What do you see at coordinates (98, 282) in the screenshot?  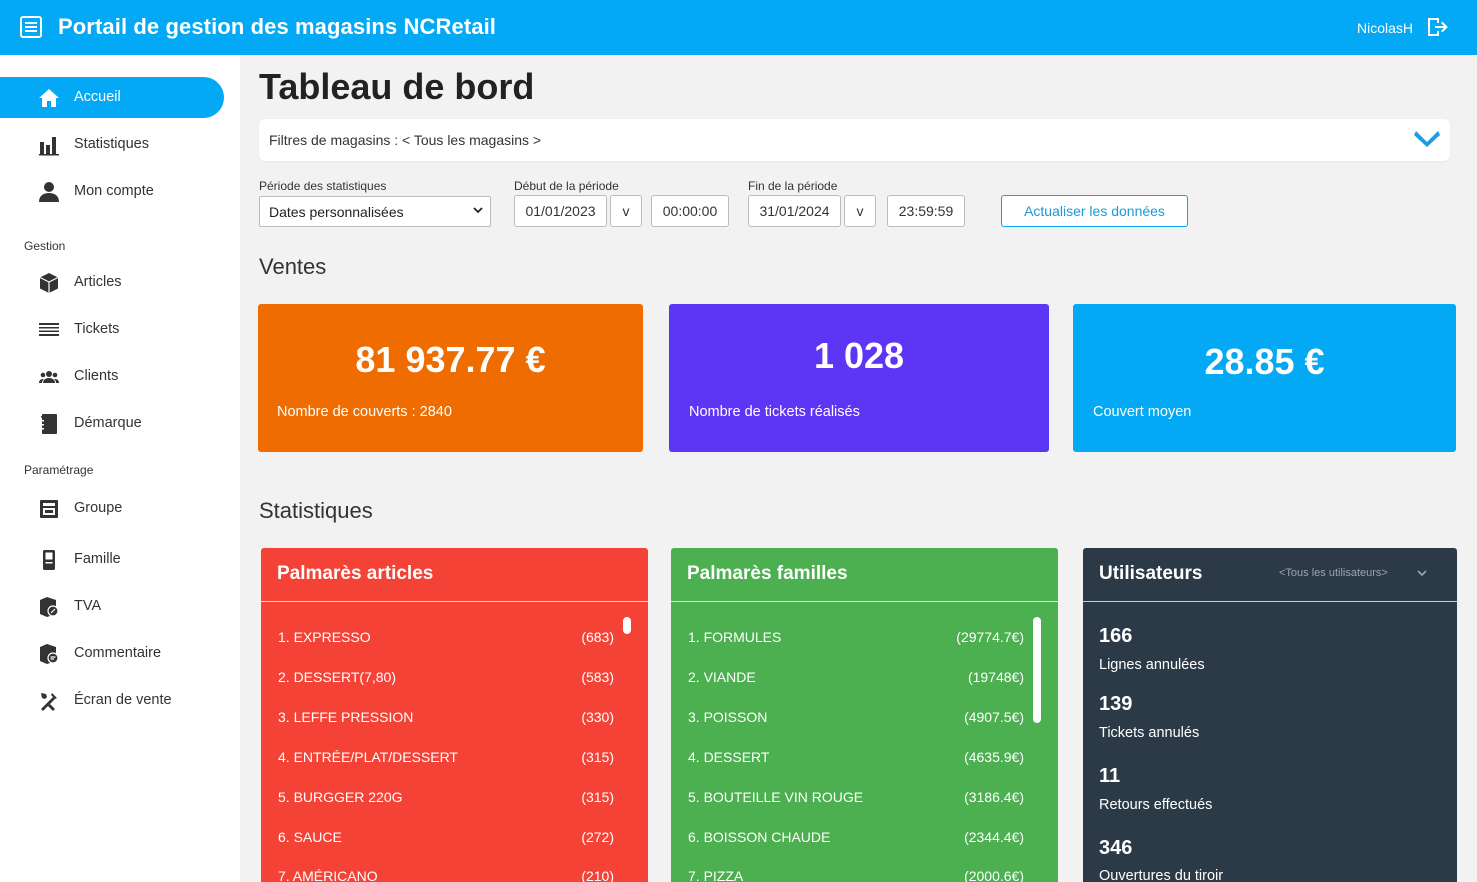 I see `sidebar-item-label: Articles` at bounding box center [98, 282].